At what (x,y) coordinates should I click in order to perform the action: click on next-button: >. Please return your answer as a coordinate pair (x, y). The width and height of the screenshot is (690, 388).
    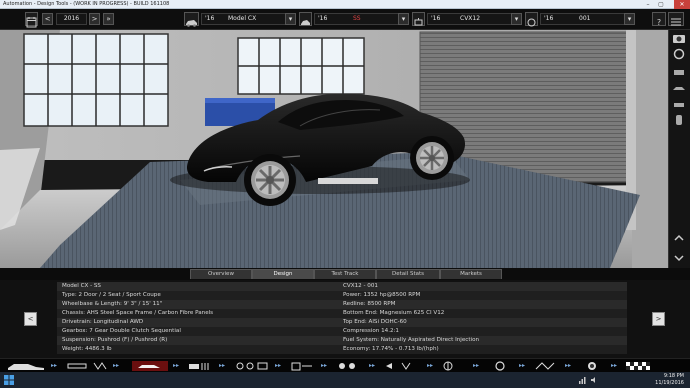
    Looking at the image, I should click on (658, 319).